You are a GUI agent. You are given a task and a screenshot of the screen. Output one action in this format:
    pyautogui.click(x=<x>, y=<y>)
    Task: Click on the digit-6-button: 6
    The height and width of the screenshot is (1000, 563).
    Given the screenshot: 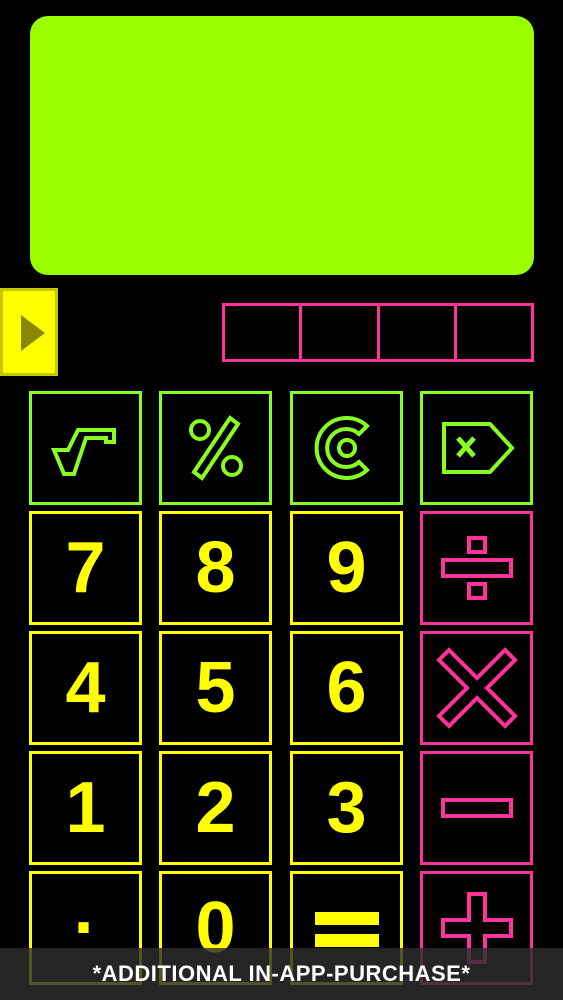 What is the action you would take?
    pyautogui.click(x=346, y=688)
    